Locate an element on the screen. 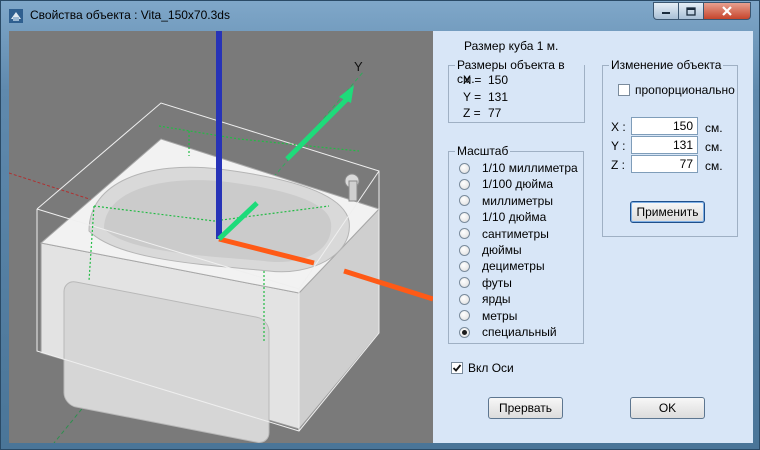 This screenshot has width=760, height=450. change-z-field: 77 is located at coordinates (664, 164).